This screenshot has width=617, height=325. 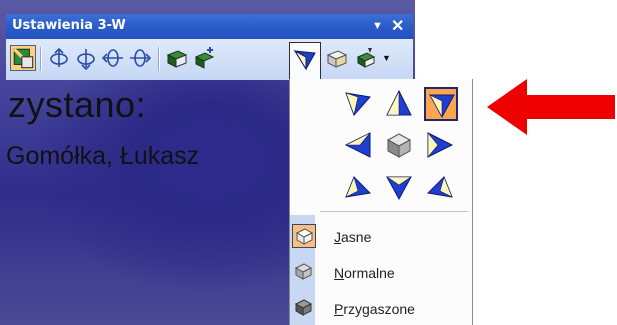 I want to click on lighting-direction-cube, so click(x=399, y=145).